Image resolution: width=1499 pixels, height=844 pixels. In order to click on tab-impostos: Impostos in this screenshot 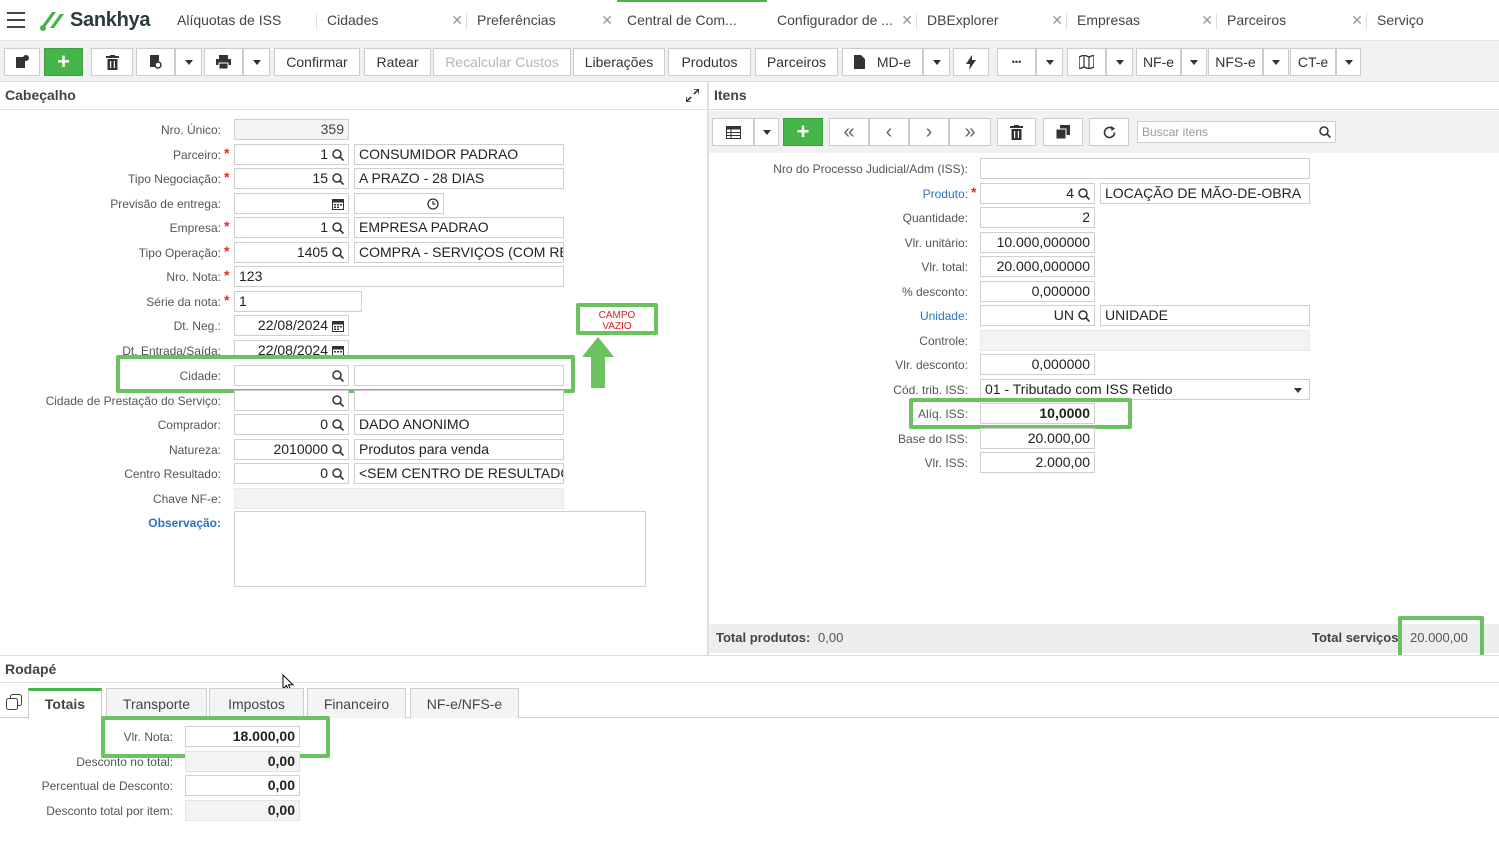, I will do `click(256, 703)`.